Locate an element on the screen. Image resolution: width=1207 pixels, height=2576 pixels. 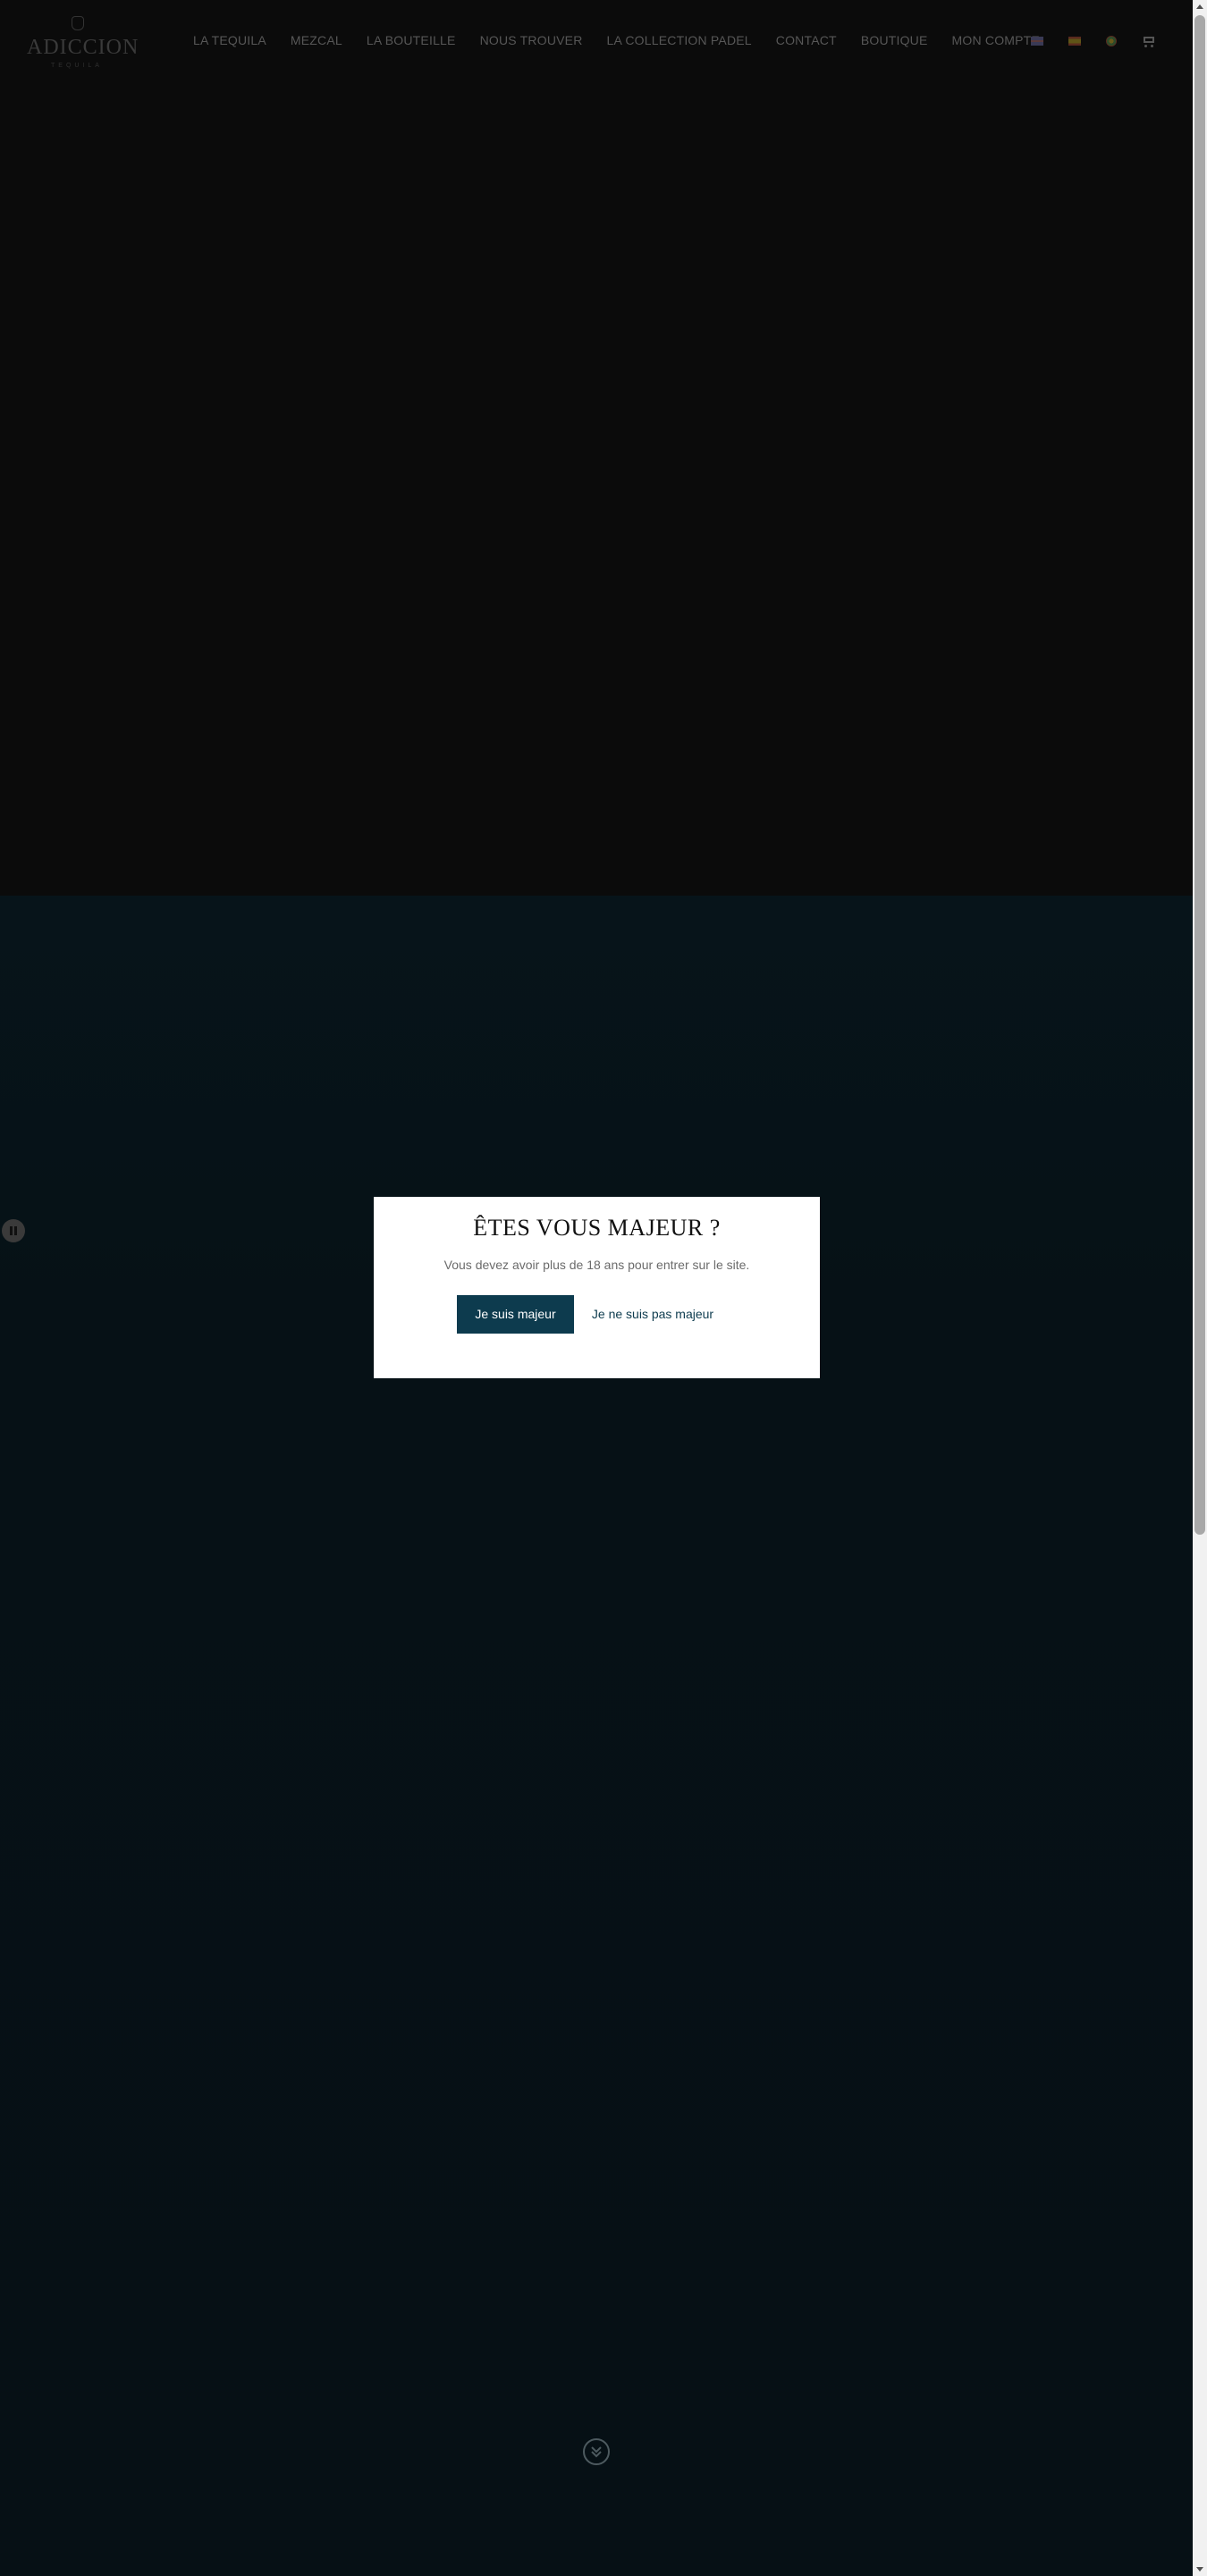
deny-age-button: Je ne suis pas majeur is located at coordinates (652, 1315).